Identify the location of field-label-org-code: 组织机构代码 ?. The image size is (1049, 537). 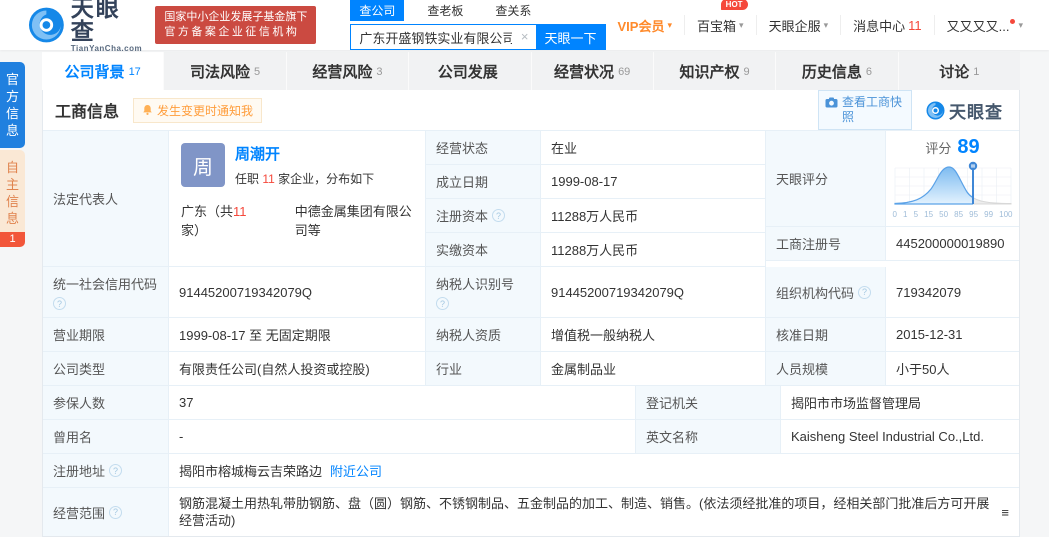
(826, 292).